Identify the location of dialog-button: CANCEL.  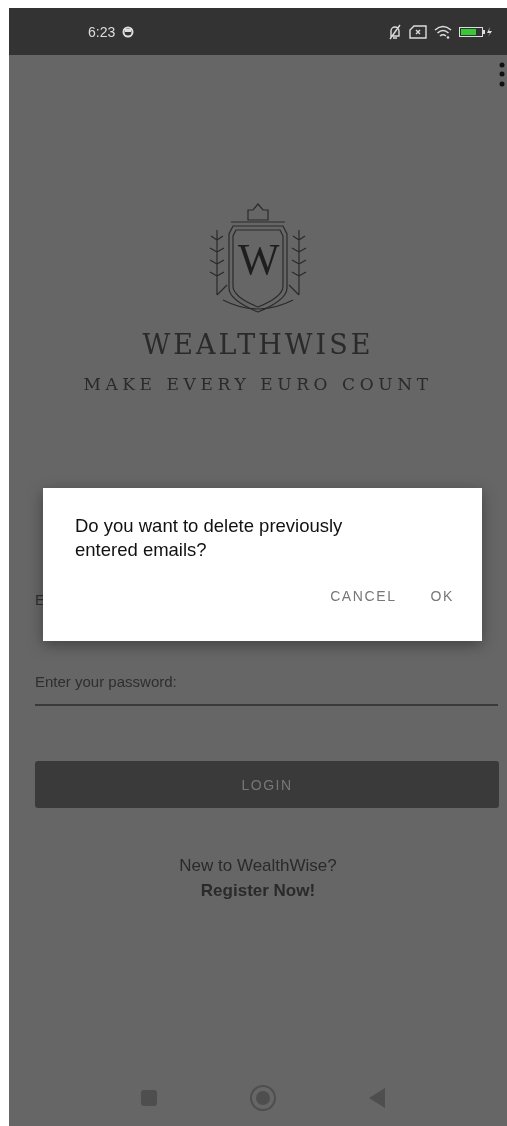
(363, 596).